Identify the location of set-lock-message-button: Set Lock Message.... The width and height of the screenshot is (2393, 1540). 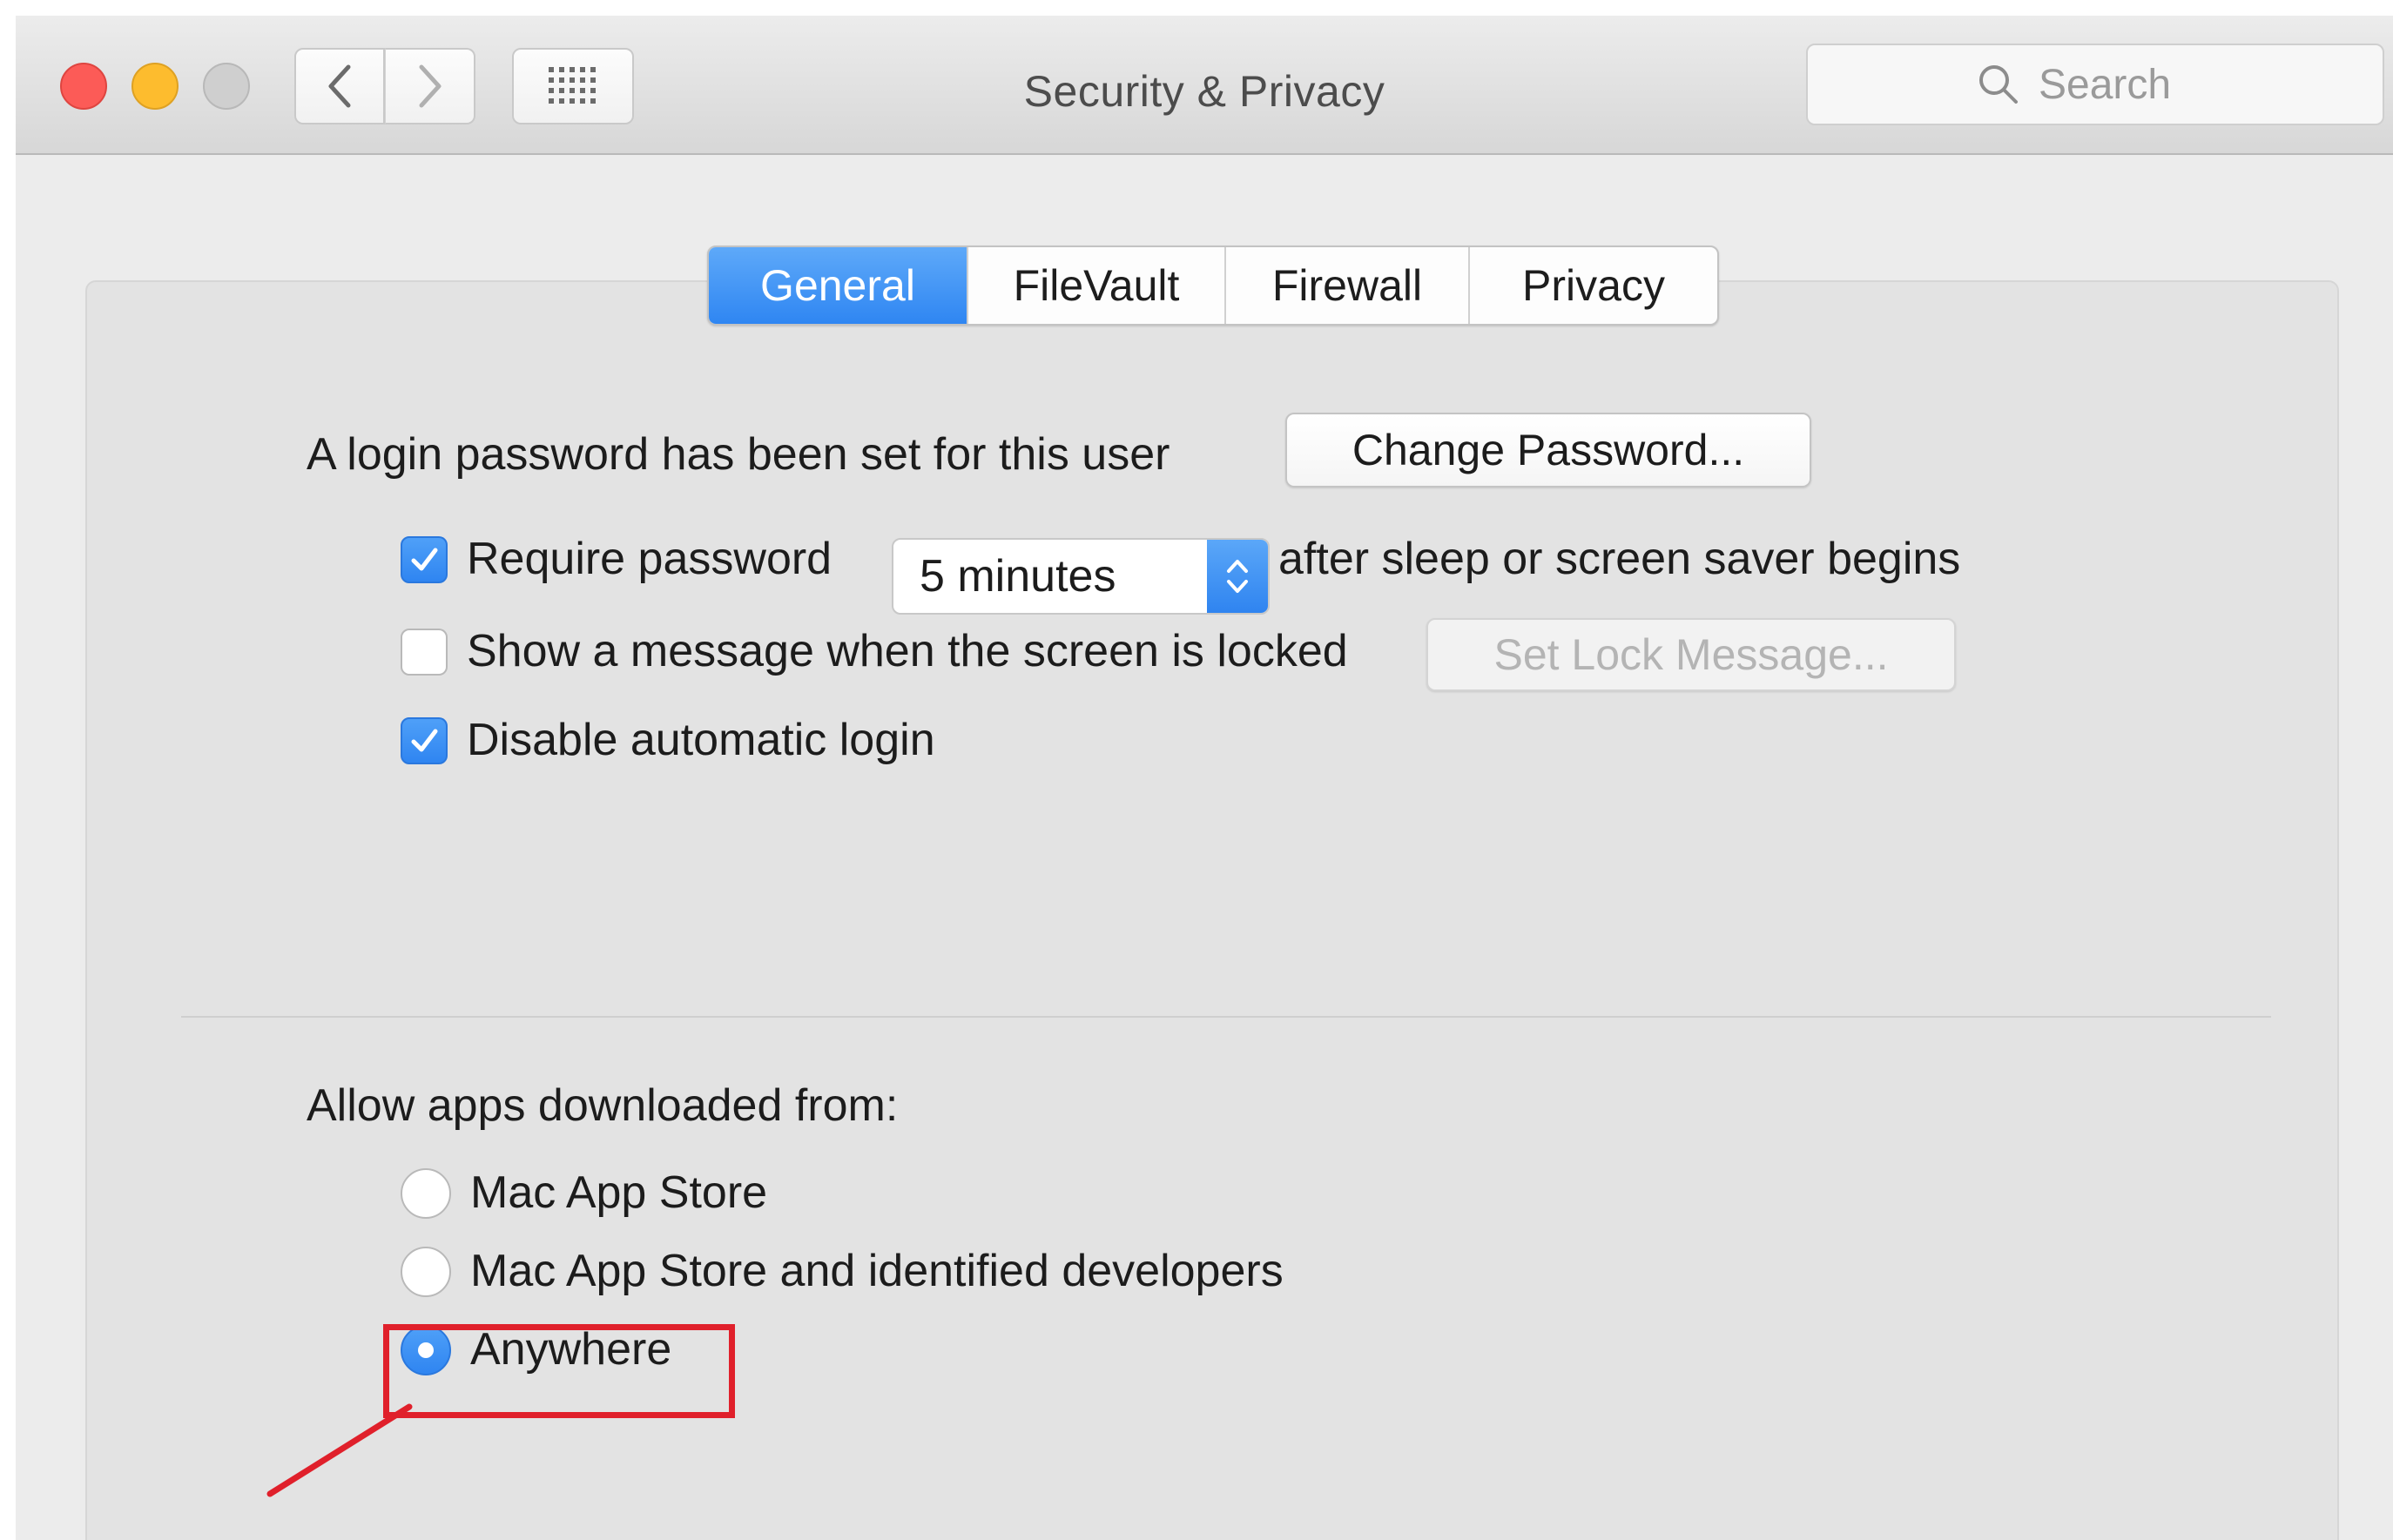
(1691, 654).